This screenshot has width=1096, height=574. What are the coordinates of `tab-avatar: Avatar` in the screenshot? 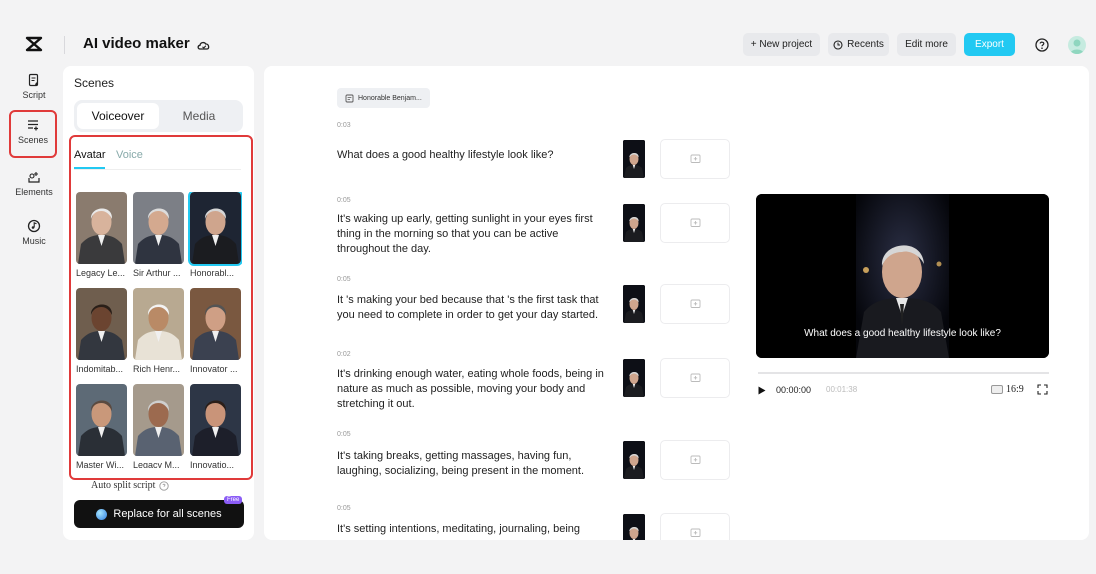 It's located at (90, 155).